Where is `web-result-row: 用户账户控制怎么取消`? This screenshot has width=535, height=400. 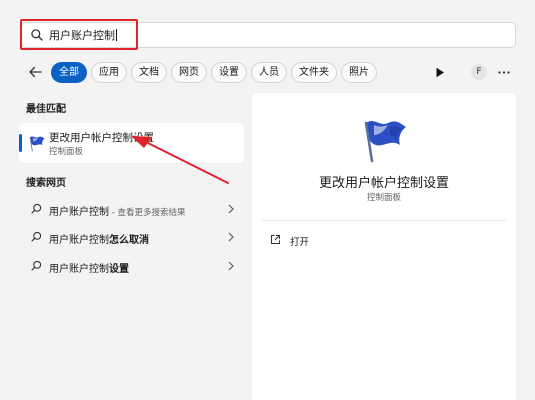 web-result-row: 用户账户控制怎么取消 is located at coordinates (131, 237).